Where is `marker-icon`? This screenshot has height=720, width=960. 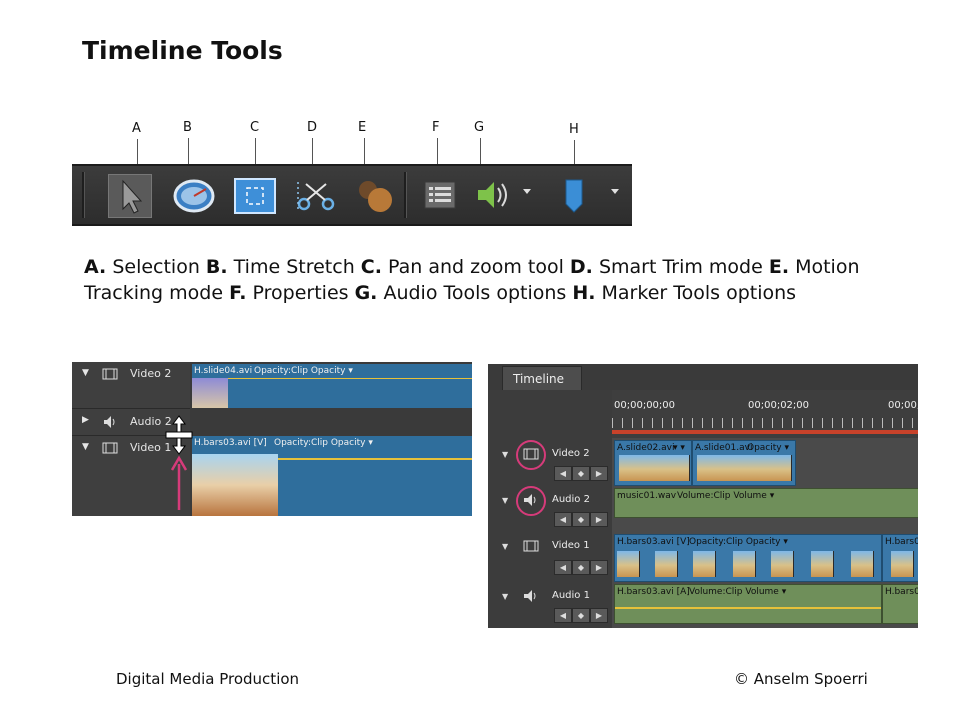
marker-icon is located at coordinates (574, 196).